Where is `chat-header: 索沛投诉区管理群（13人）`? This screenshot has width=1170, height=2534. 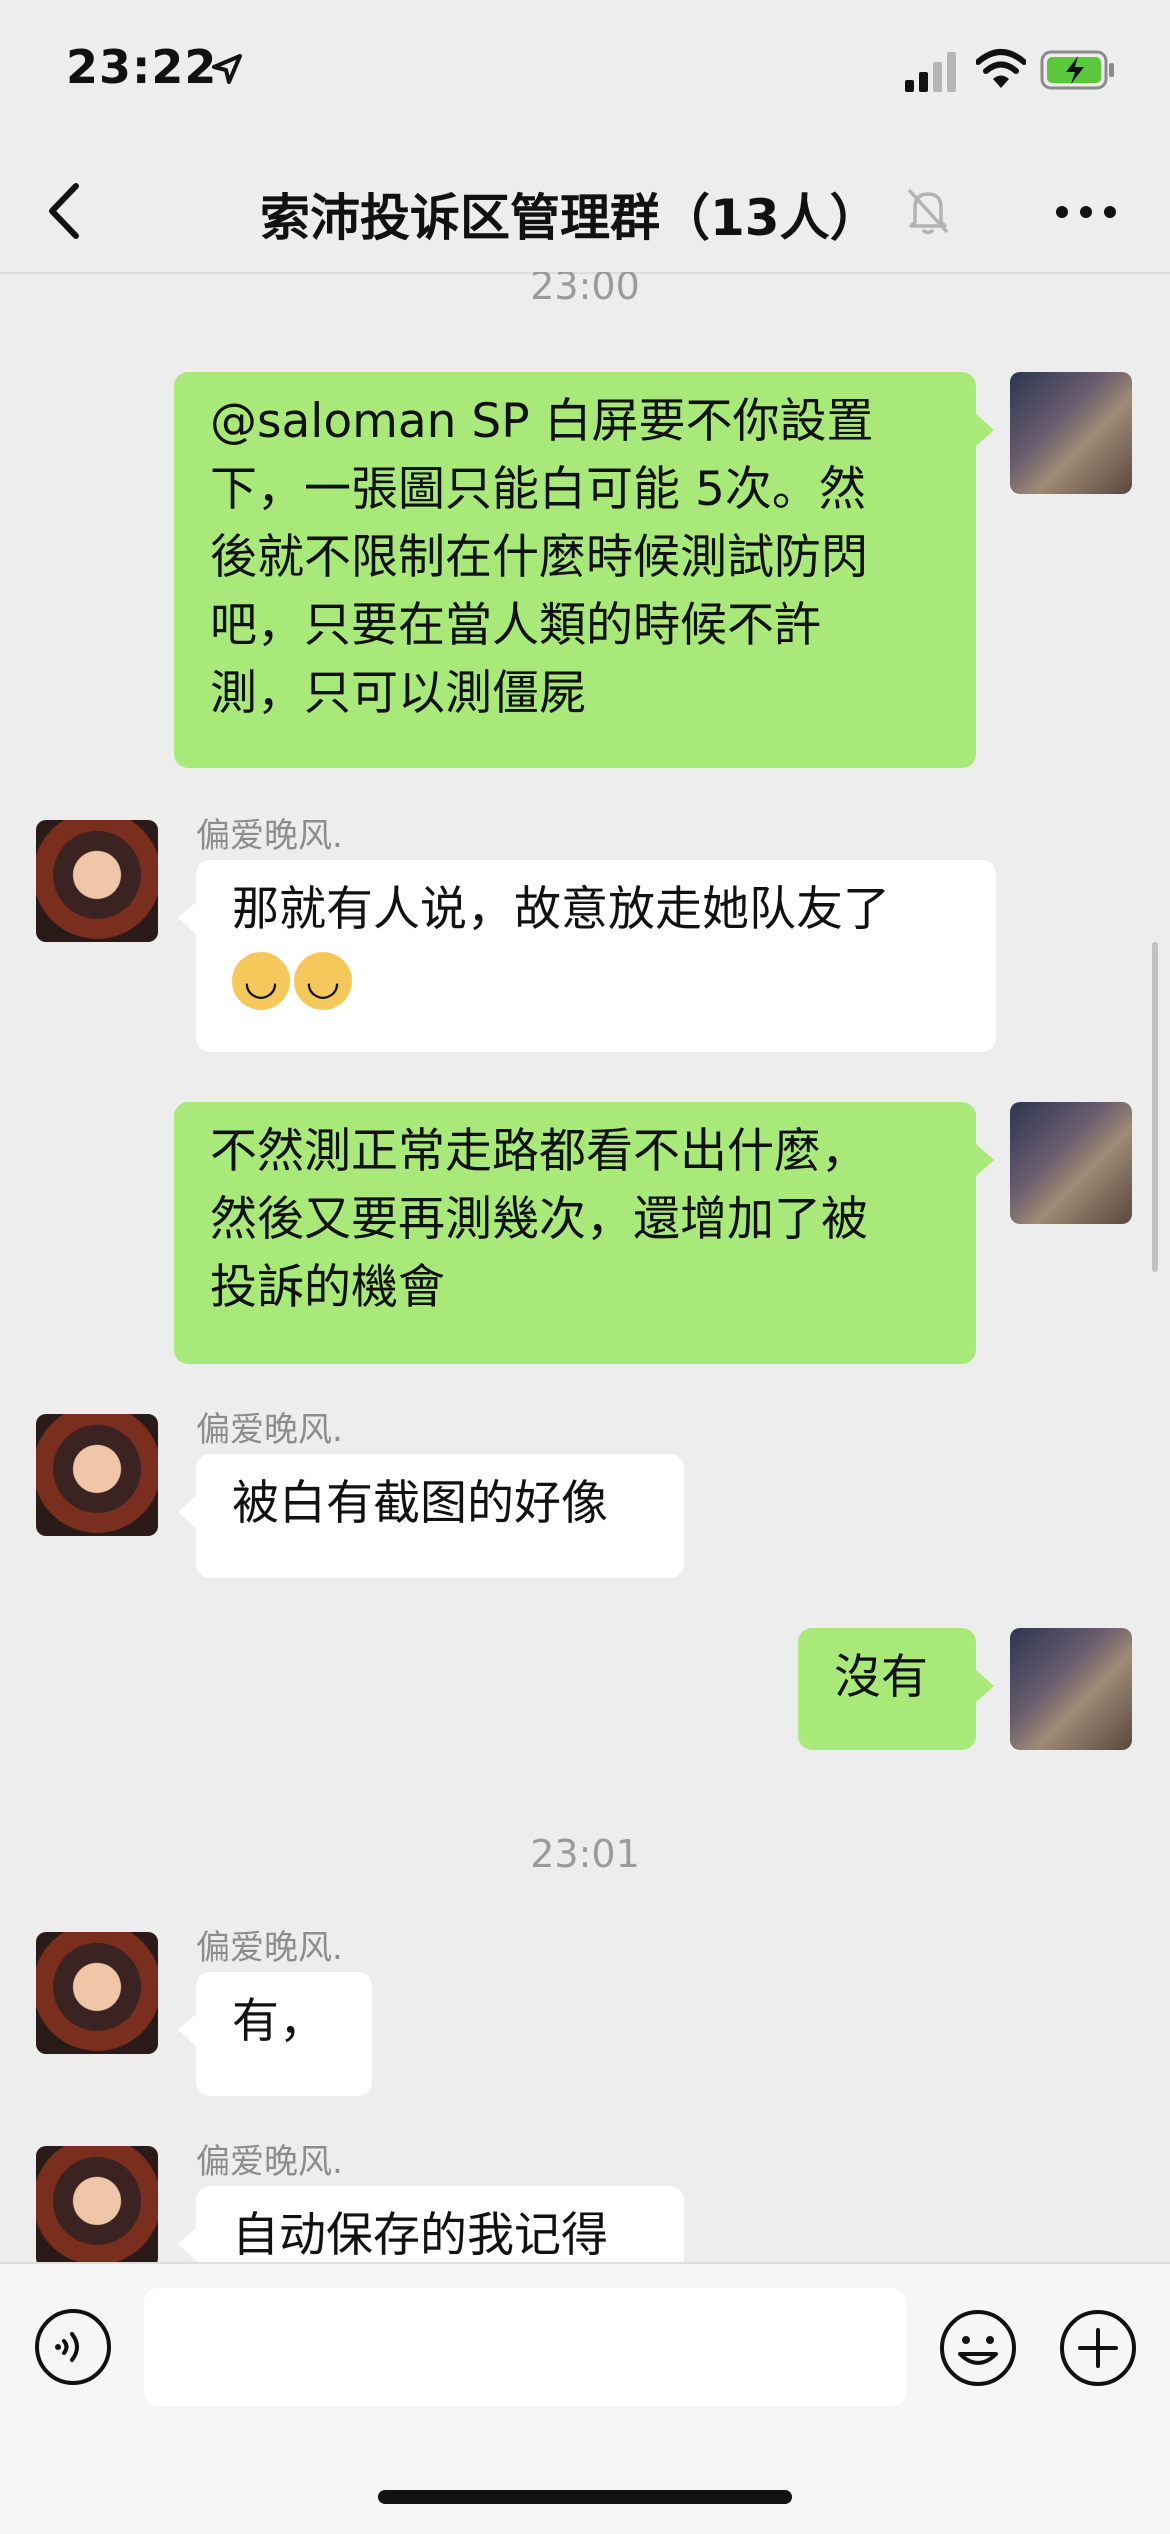
chat-header: 索沛投诉区管理群（13人） is located at coordinates (585, 212).